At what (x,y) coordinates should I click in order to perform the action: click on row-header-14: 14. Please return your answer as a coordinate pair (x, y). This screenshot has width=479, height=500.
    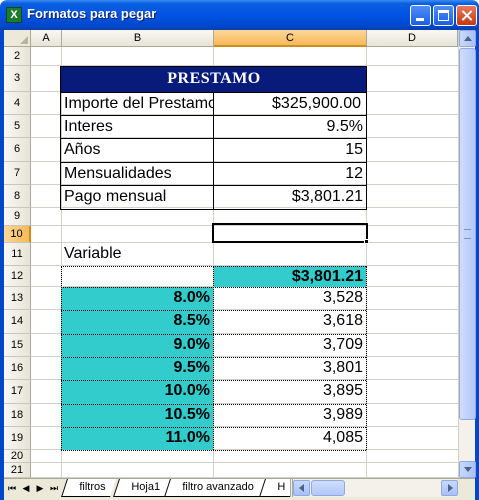
    Looking at the image, I should click on (17, 322).